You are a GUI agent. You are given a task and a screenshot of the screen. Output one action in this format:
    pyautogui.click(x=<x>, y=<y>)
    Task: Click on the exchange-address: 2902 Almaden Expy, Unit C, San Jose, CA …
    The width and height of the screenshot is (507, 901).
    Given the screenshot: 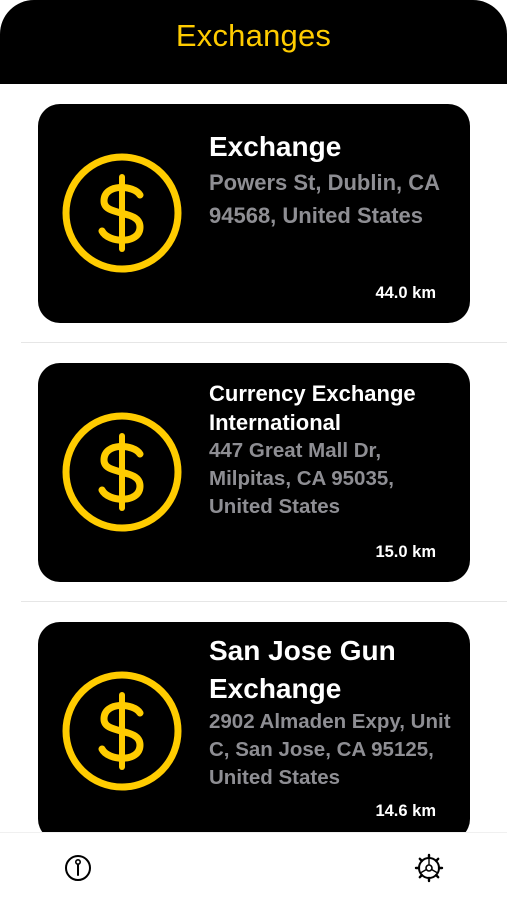 What is the action you would take?
    pyautogui.click(x=330, y=749)
    